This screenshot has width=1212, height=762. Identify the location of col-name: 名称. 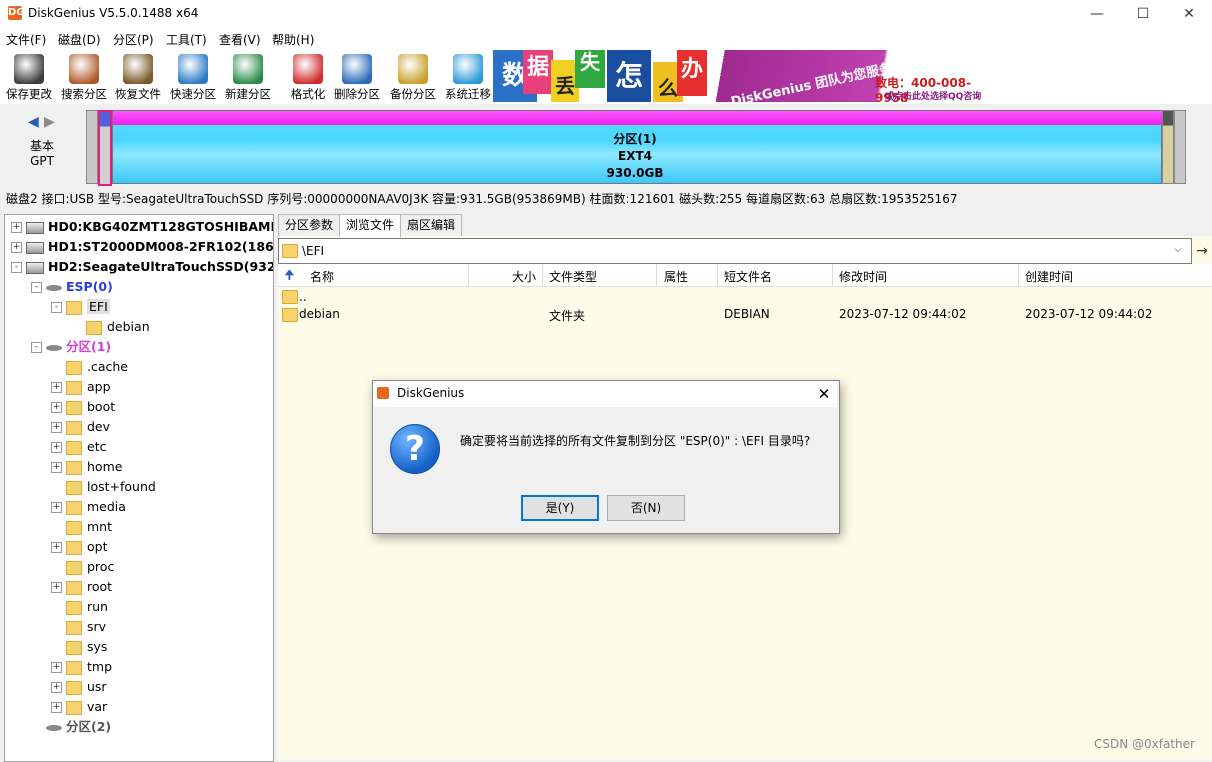
(322, 276).